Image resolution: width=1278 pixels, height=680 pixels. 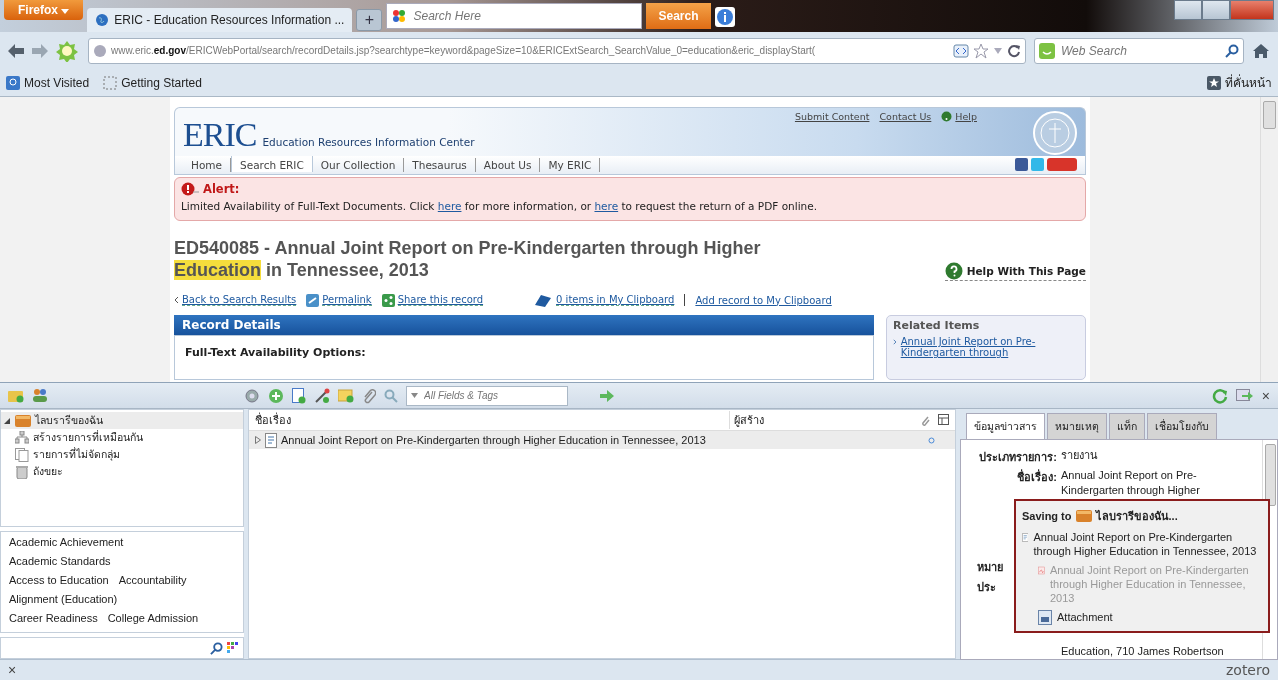 What do you see at coordinates (22, 438) in the screenshot?
I see `hierarchy-icon` at bounding box center [22, 438].